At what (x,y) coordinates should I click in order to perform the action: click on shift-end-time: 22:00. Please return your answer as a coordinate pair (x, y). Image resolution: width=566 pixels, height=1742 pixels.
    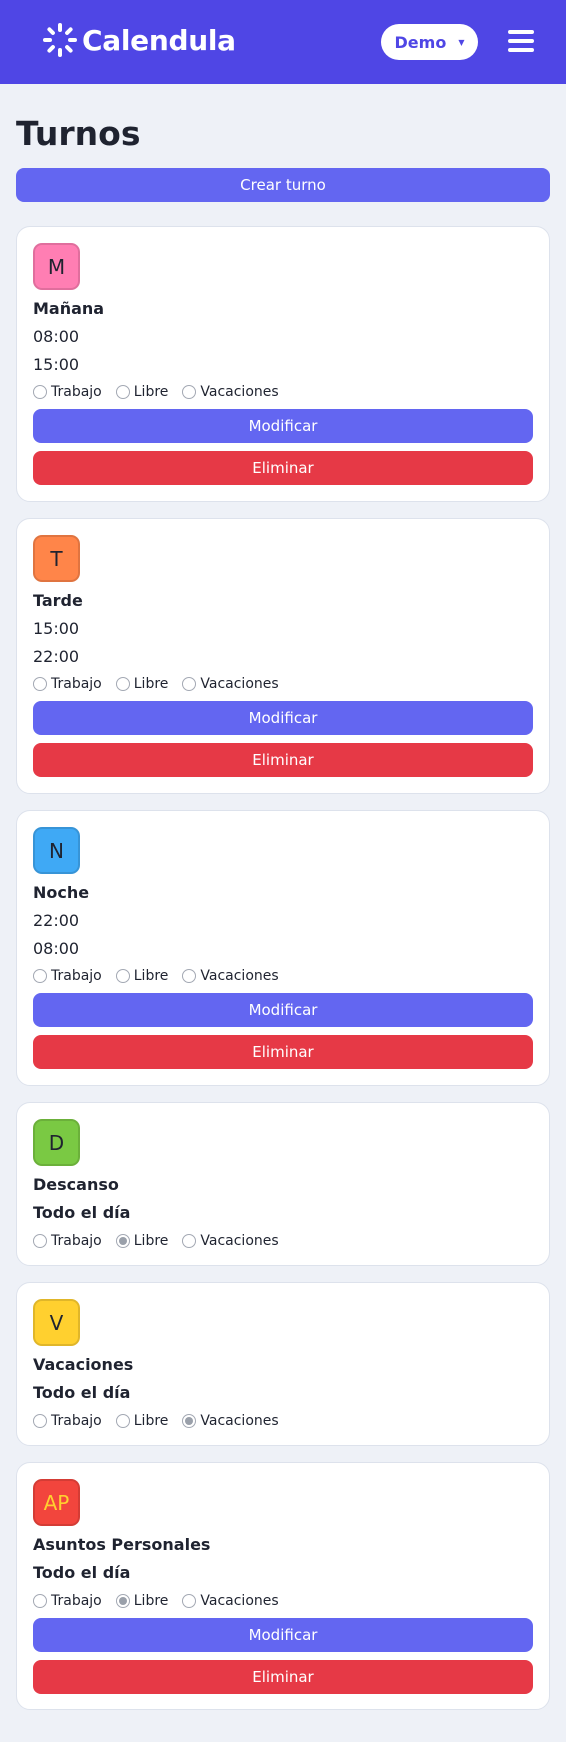
    Looking at the image, I should click on (56, 656).